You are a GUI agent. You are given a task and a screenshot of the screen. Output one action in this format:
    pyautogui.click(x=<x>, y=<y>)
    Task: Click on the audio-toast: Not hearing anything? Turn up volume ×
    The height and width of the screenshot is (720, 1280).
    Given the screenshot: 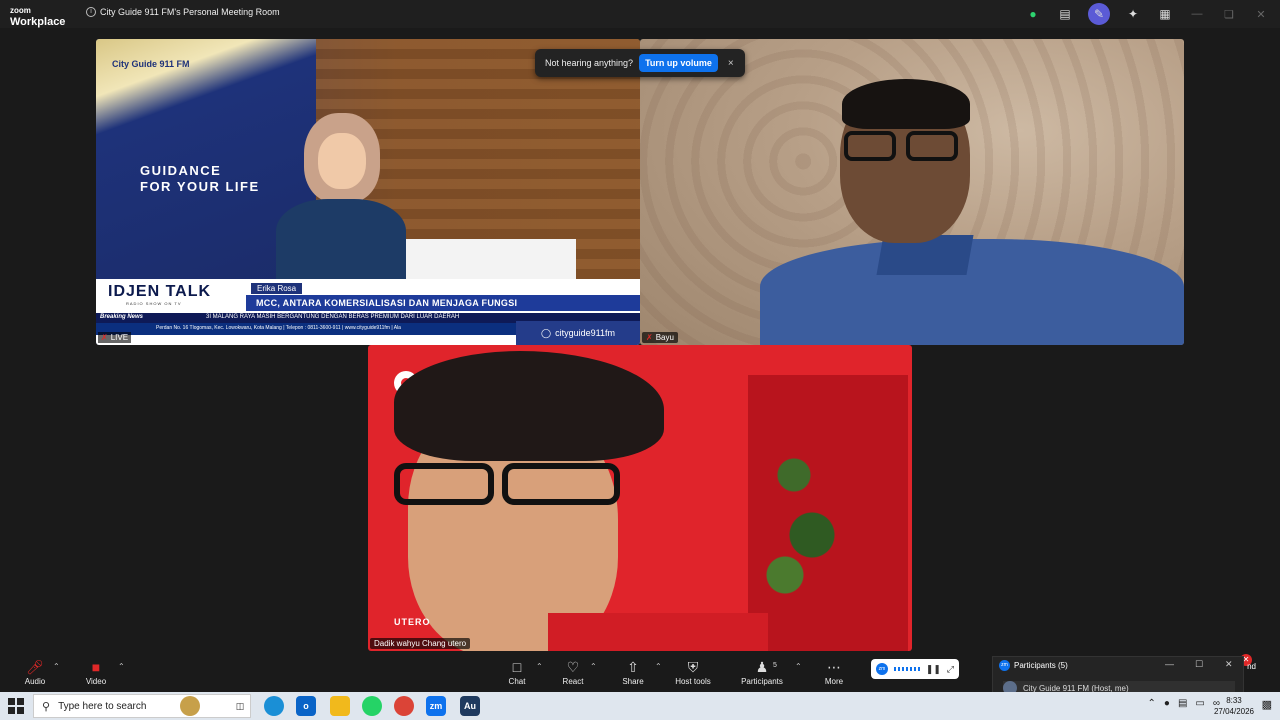 What is the action you would take?
    pyautogui.click(x=640, y=63)
    